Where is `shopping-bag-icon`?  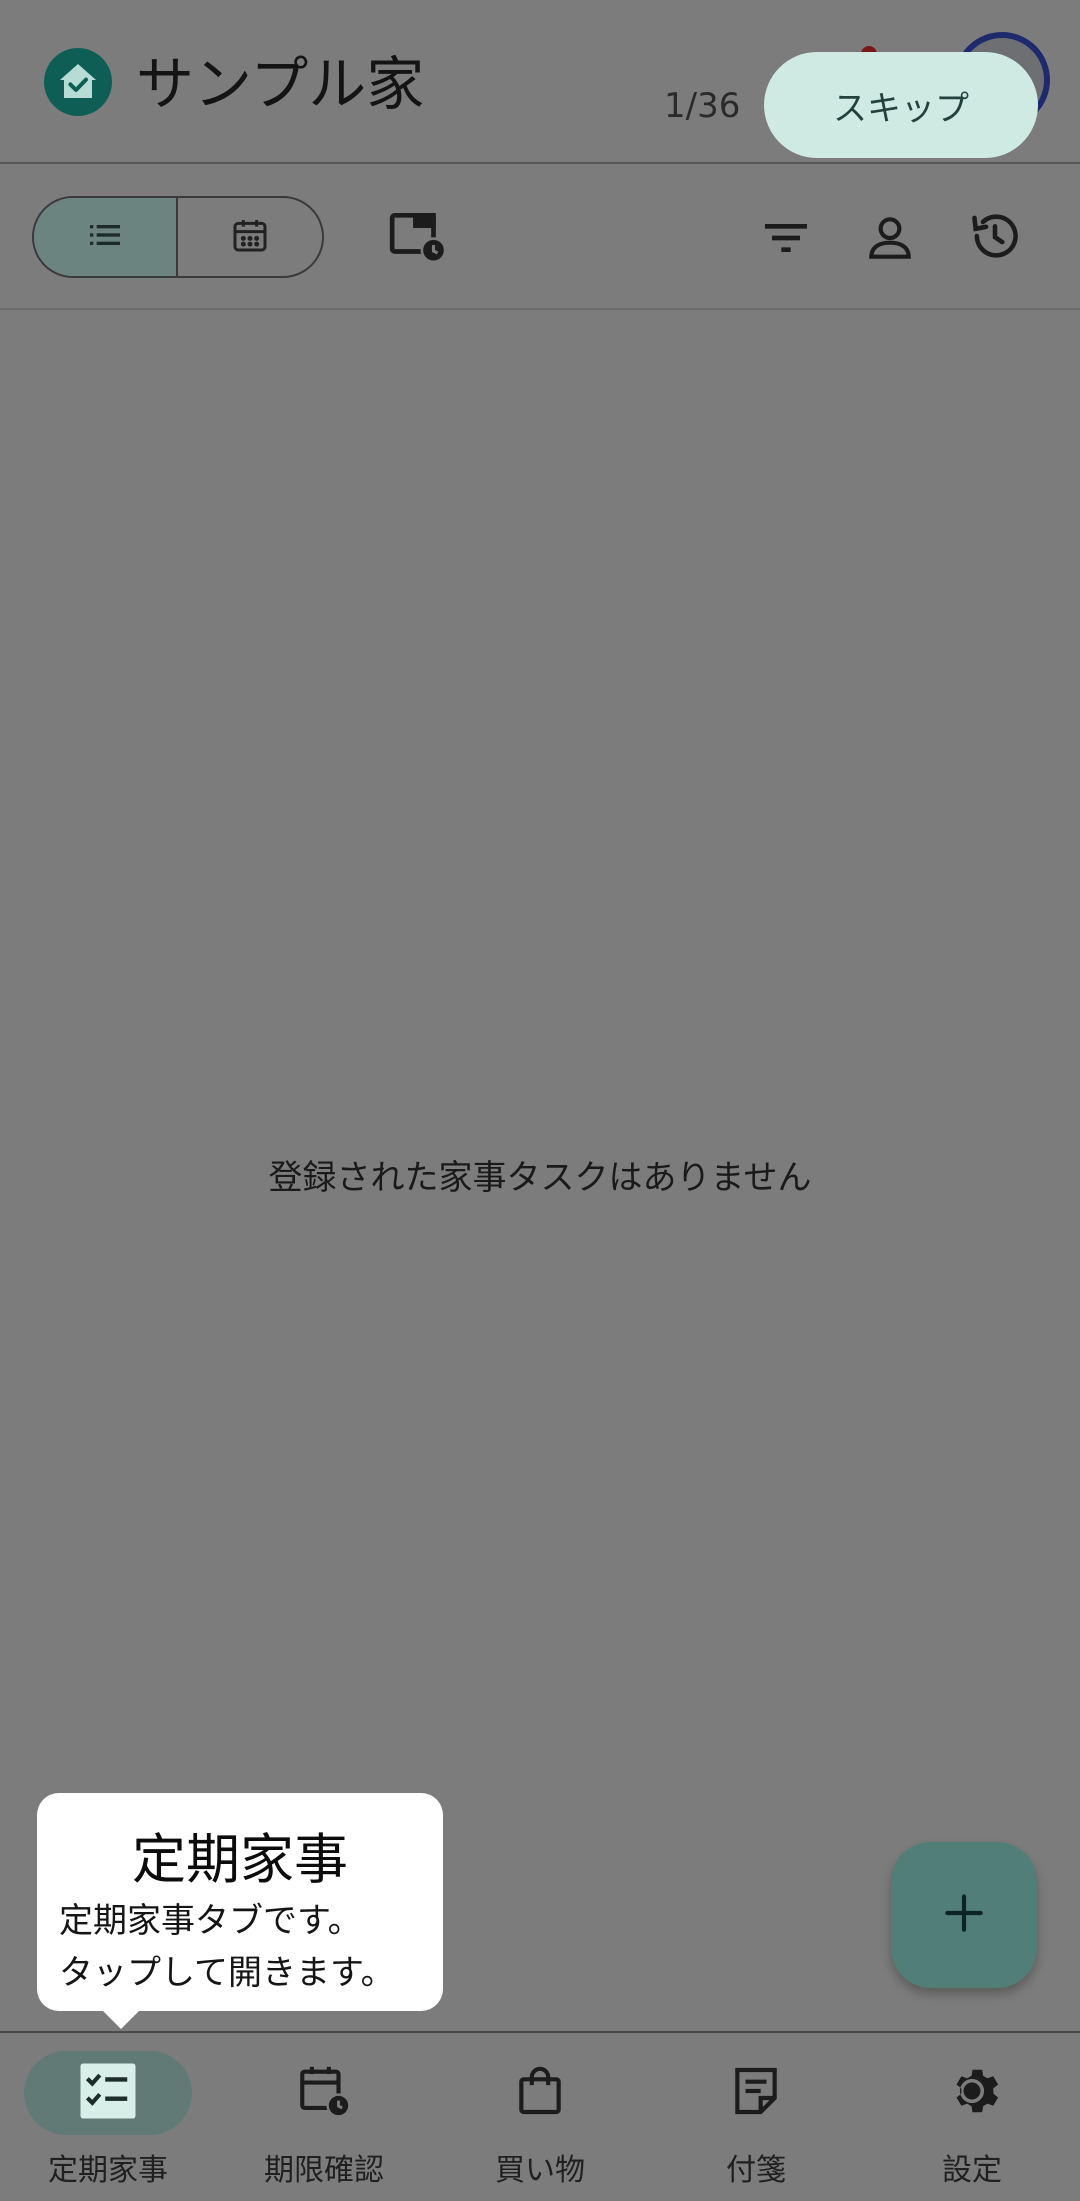
shopping-bag-icon is located at coordinates (540, 2093).